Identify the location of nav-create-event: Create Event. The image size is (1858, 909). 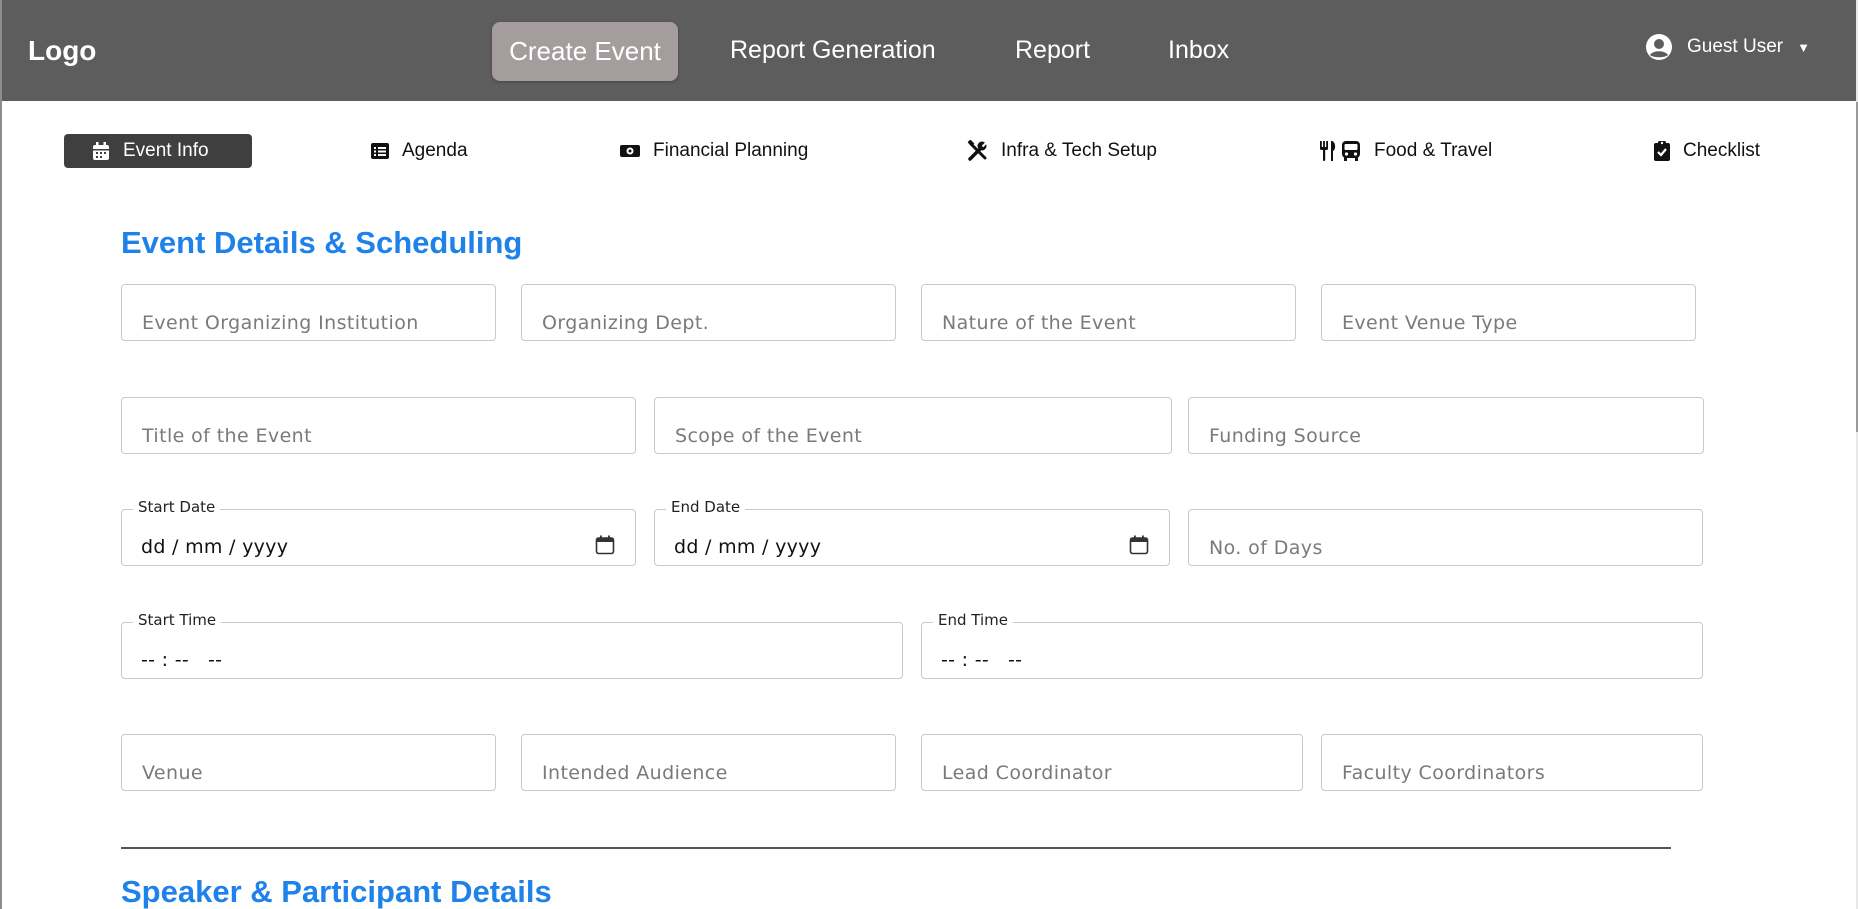
(585, 51).